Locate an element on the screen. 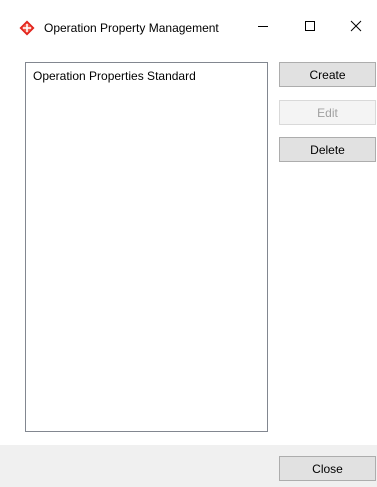 Image resolution: width=377 pixels, height=487 pixels. minimize-icon is located at coordinates (263, 26).